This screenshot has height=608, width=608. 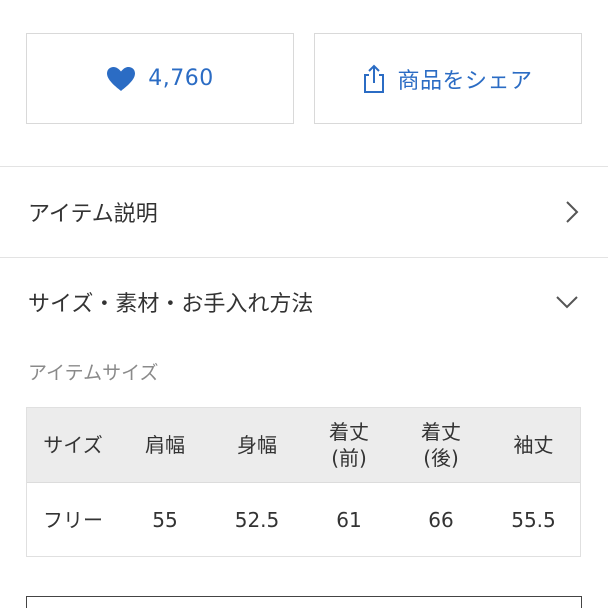 What do you see at coordinates (441, 458) in the screenshot?
I see `header-length-back-note: (後)` at bounding box center [441, 458].